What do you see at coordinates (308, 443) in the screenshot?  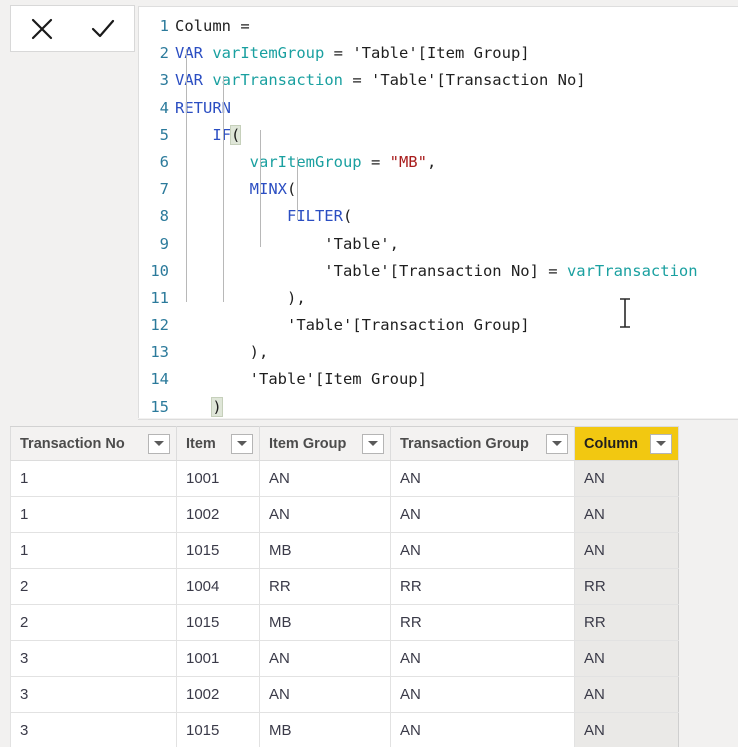 I see `column-header-label: Item Group` at bounding box center [308, 443].